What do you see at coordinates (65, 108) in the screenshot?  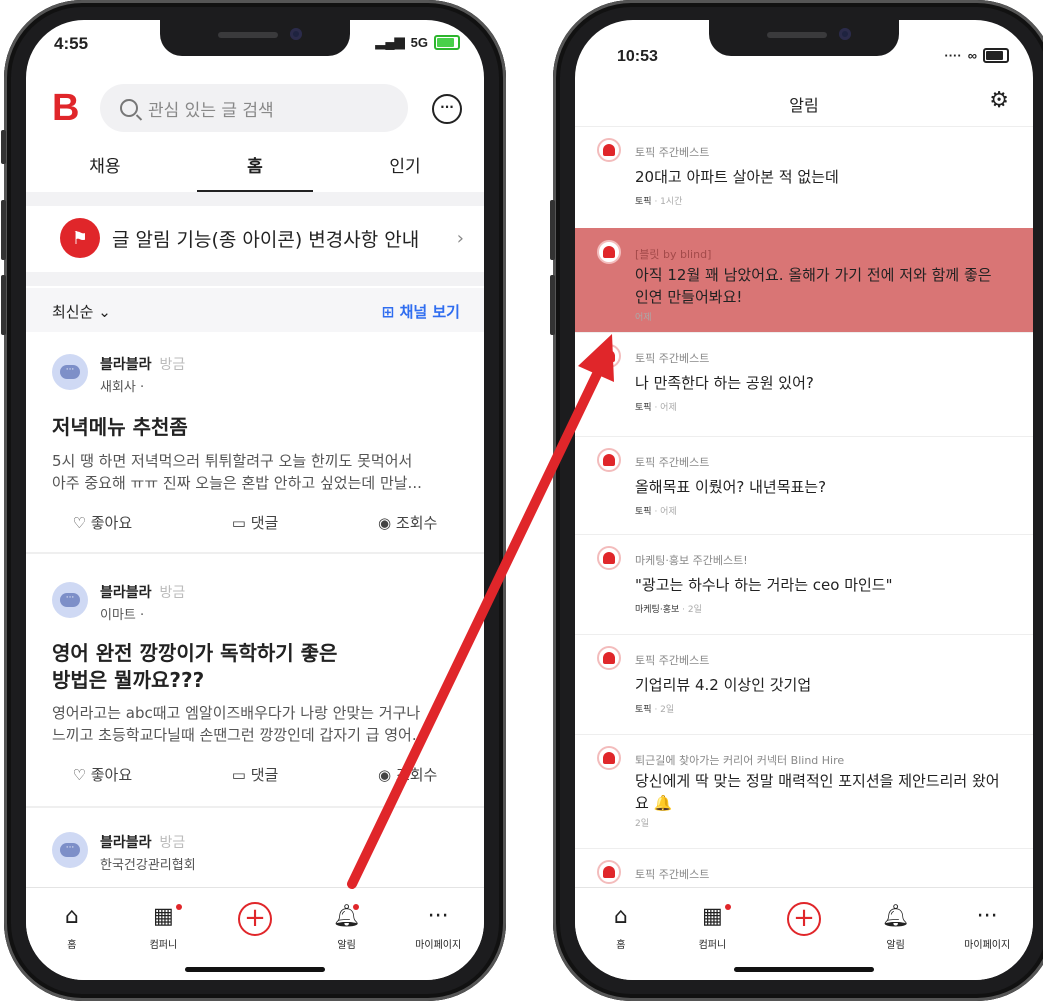 I see `blind-logo-icon: B` at bounding box center [65, 108].